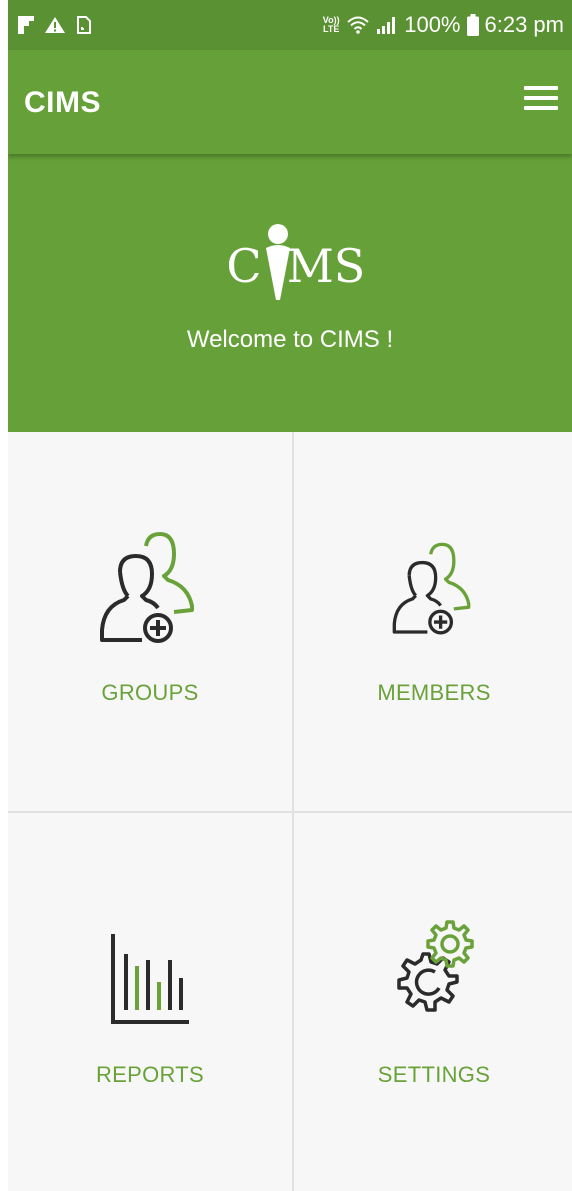 This screenshot has width=572, height=1191. What do you see at coordinates (290, 25) in the screenshot?
I see `status-bar: Vo)) LTE 100% 6:23 pm` at bounding box center [290, 25].